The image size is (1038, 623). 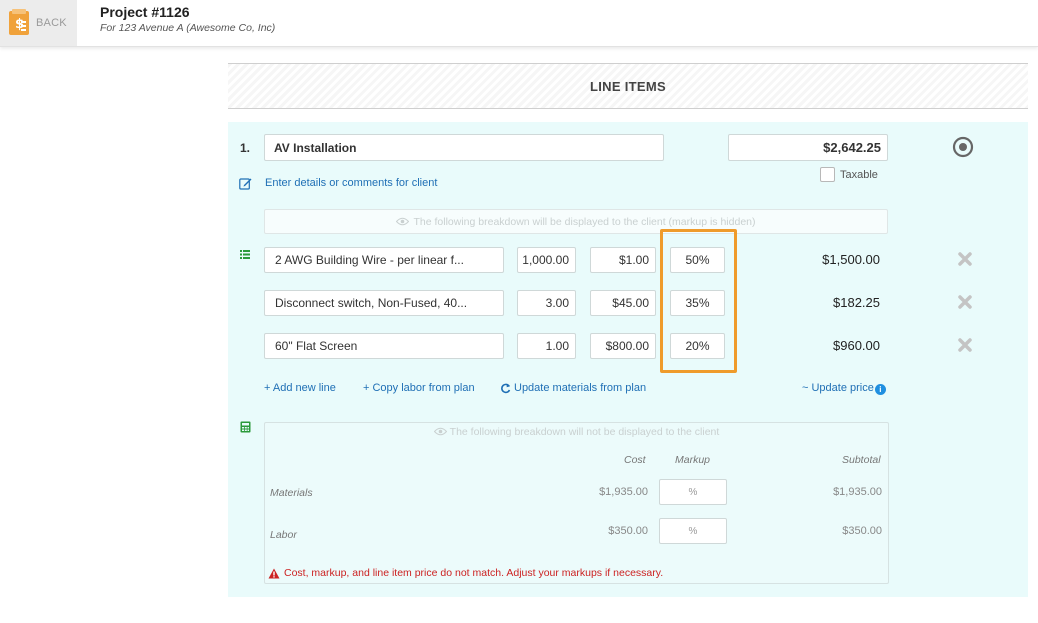 What do you see at coordinates (859, 175) in the screenshot?
I see `taxable-label: Taxable` at bounding box center [859, 175].